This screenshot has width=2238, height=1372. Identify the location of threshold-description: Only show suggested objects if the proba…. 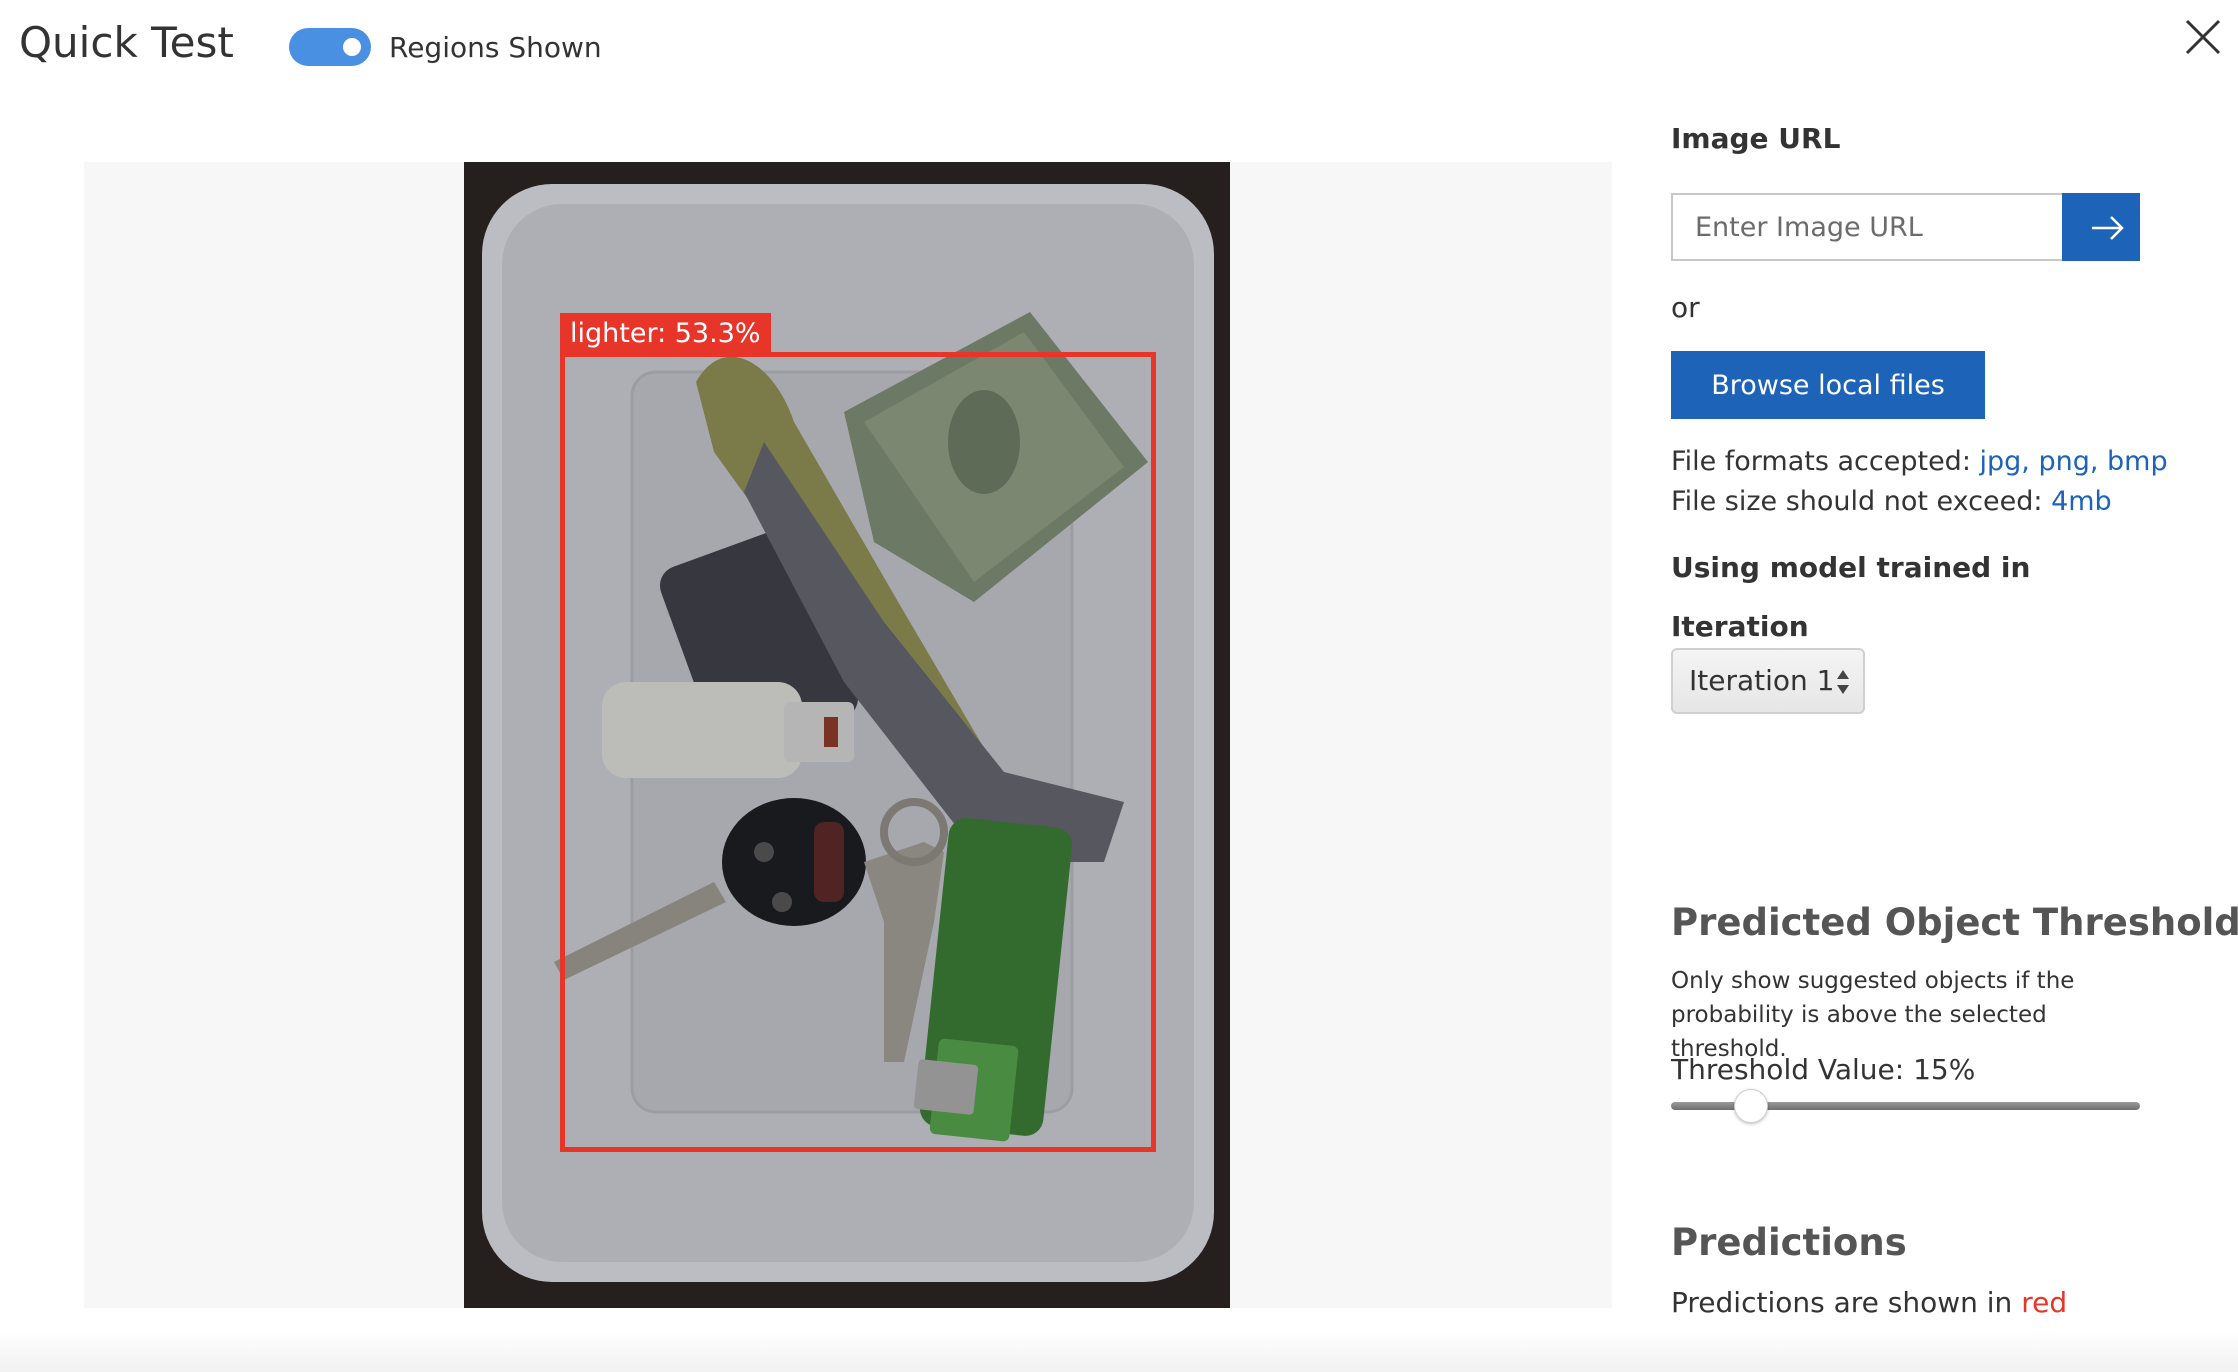
(1906, 1015).